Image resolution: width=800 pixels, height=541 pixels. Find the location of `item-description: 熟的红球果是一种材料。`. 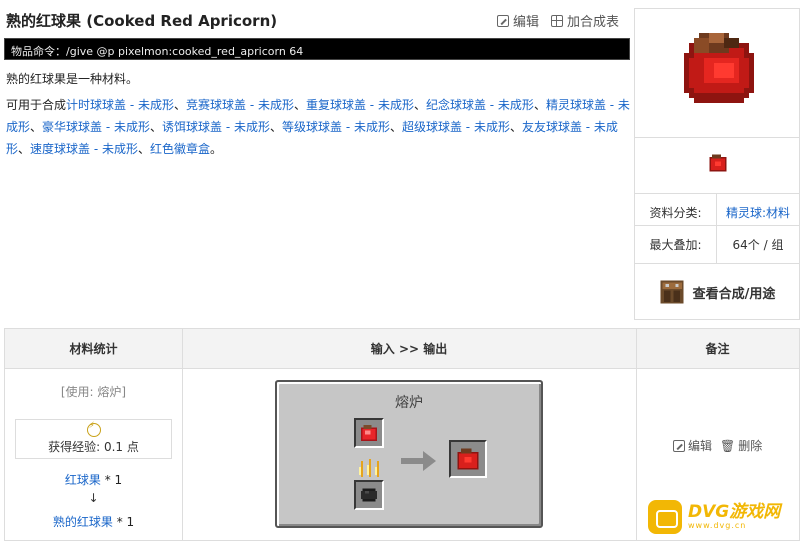

item-description: 熟的红球果是一种材料。 is located at coordinates (72, 79).